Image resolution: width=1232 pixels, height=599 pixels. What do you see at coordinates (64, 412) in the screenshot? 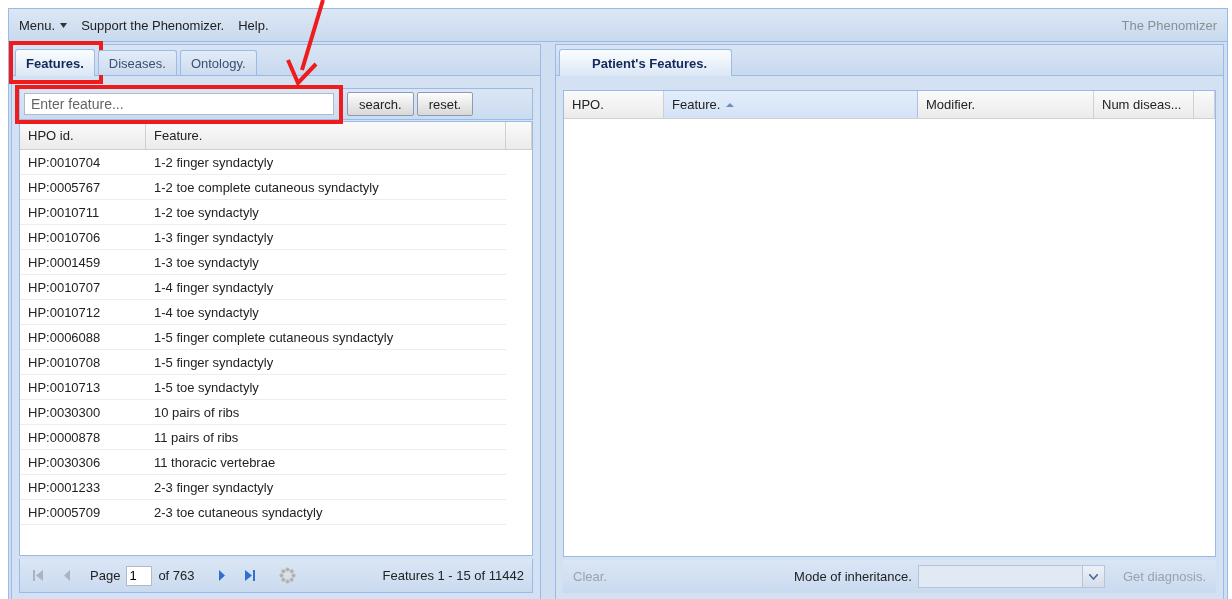
I see `table-cell-text: HP:0030300` at bounding box center [64, 412].